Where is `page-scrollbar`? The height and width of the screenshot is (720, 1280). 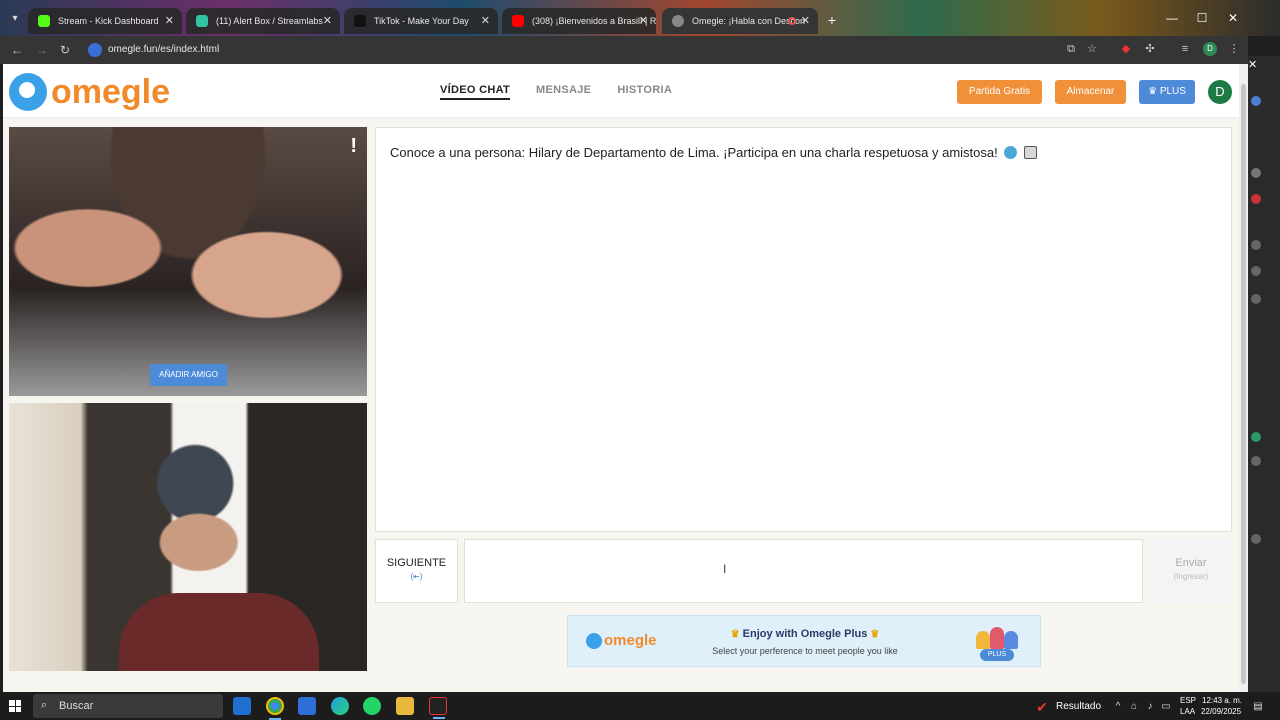
page-scrollbar is located at coordinates (1243, 378).